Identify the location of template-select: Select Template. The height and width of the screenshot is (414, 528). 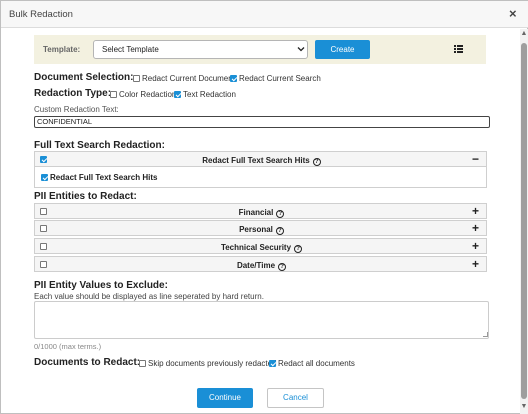
(200, 49).